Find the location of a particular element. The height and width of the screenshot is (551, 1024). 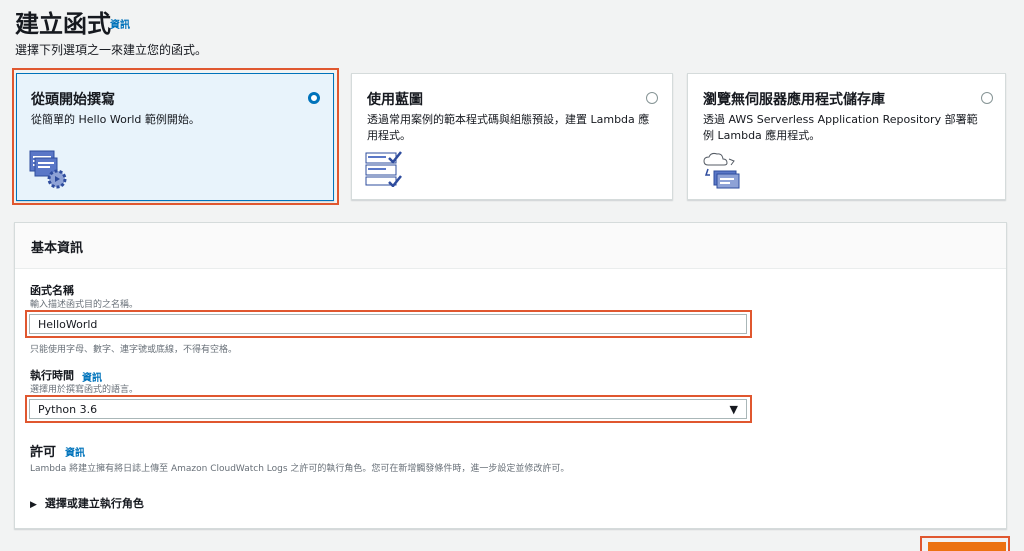

runtime-select: Python 3.6 ▼ is located at coordinates (388, 409).